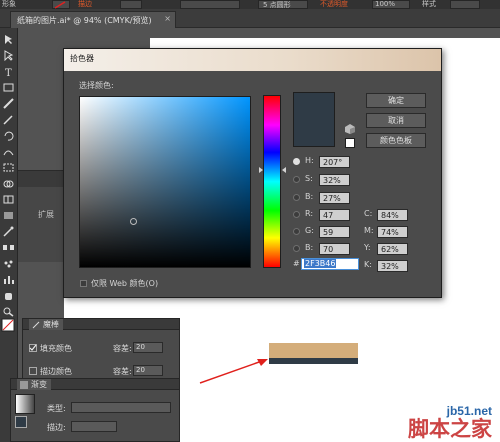 The image size is (500, 442). I want to click on fill-color-checkbox, so click(33, 348).